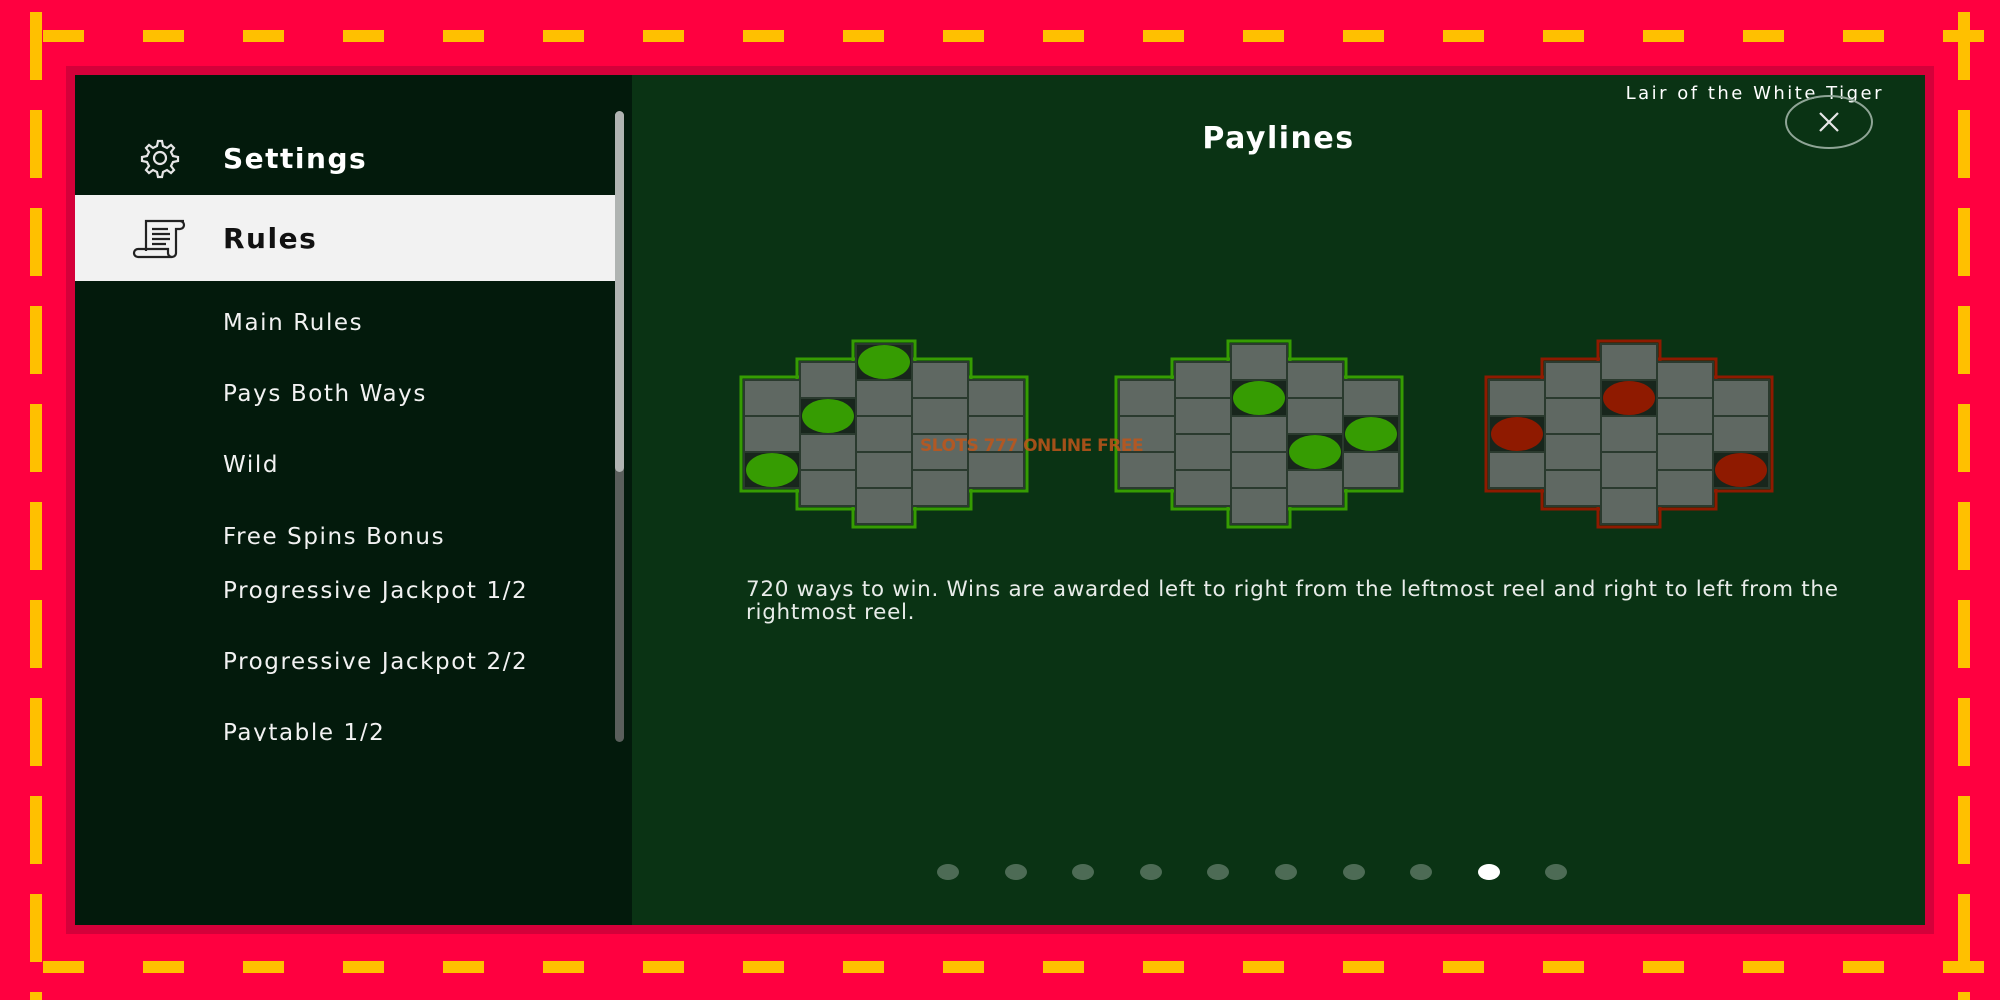 The width and height of the screenshot is (2000, 1000). What do you see at coordinates (1032, 446) in the screenshot?
I see `watermark-logo: SLOTS 777 ONLINE FREE` at bounding box center [1032, 446].